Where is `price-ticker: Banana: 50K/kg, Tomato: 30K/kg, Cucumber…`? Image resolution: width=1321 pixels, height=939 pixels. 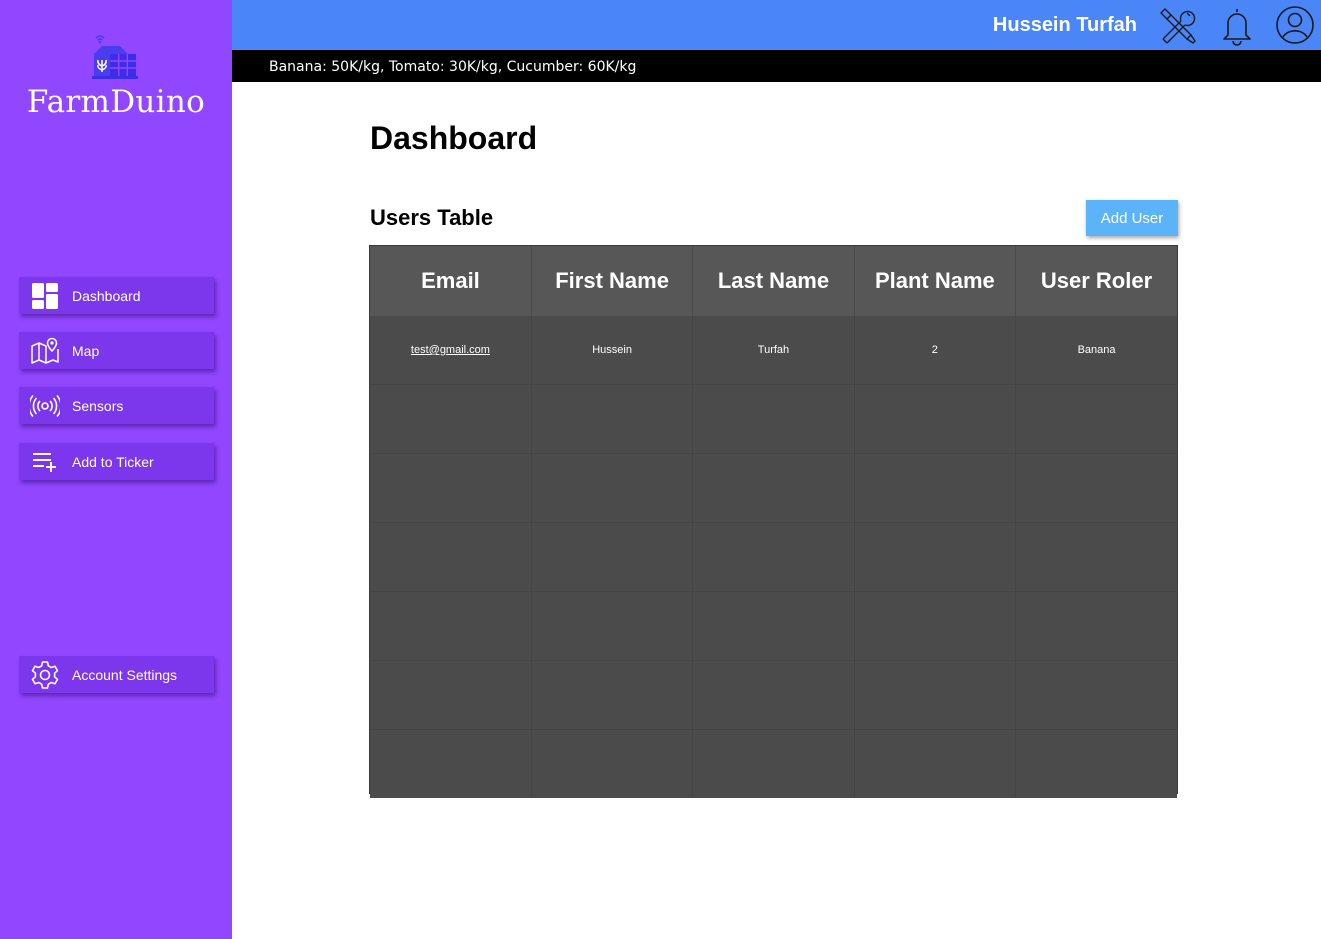 price-ticker: Banana: 50K/kg, Tomato: 30K/kg, Cucumber… is located at coordinates (776, 66).